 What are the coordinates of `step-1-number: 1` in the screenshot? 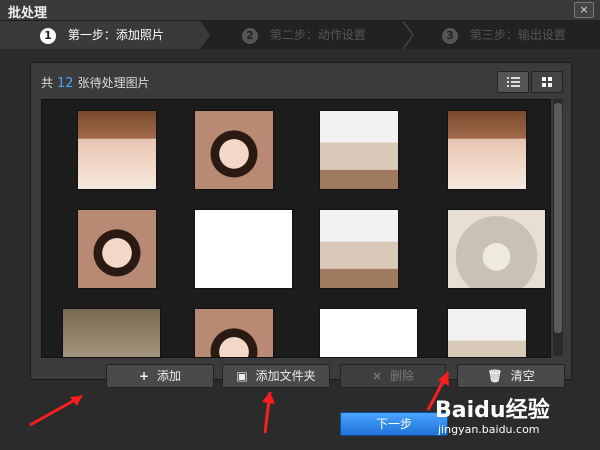 It's located at (48, 35).